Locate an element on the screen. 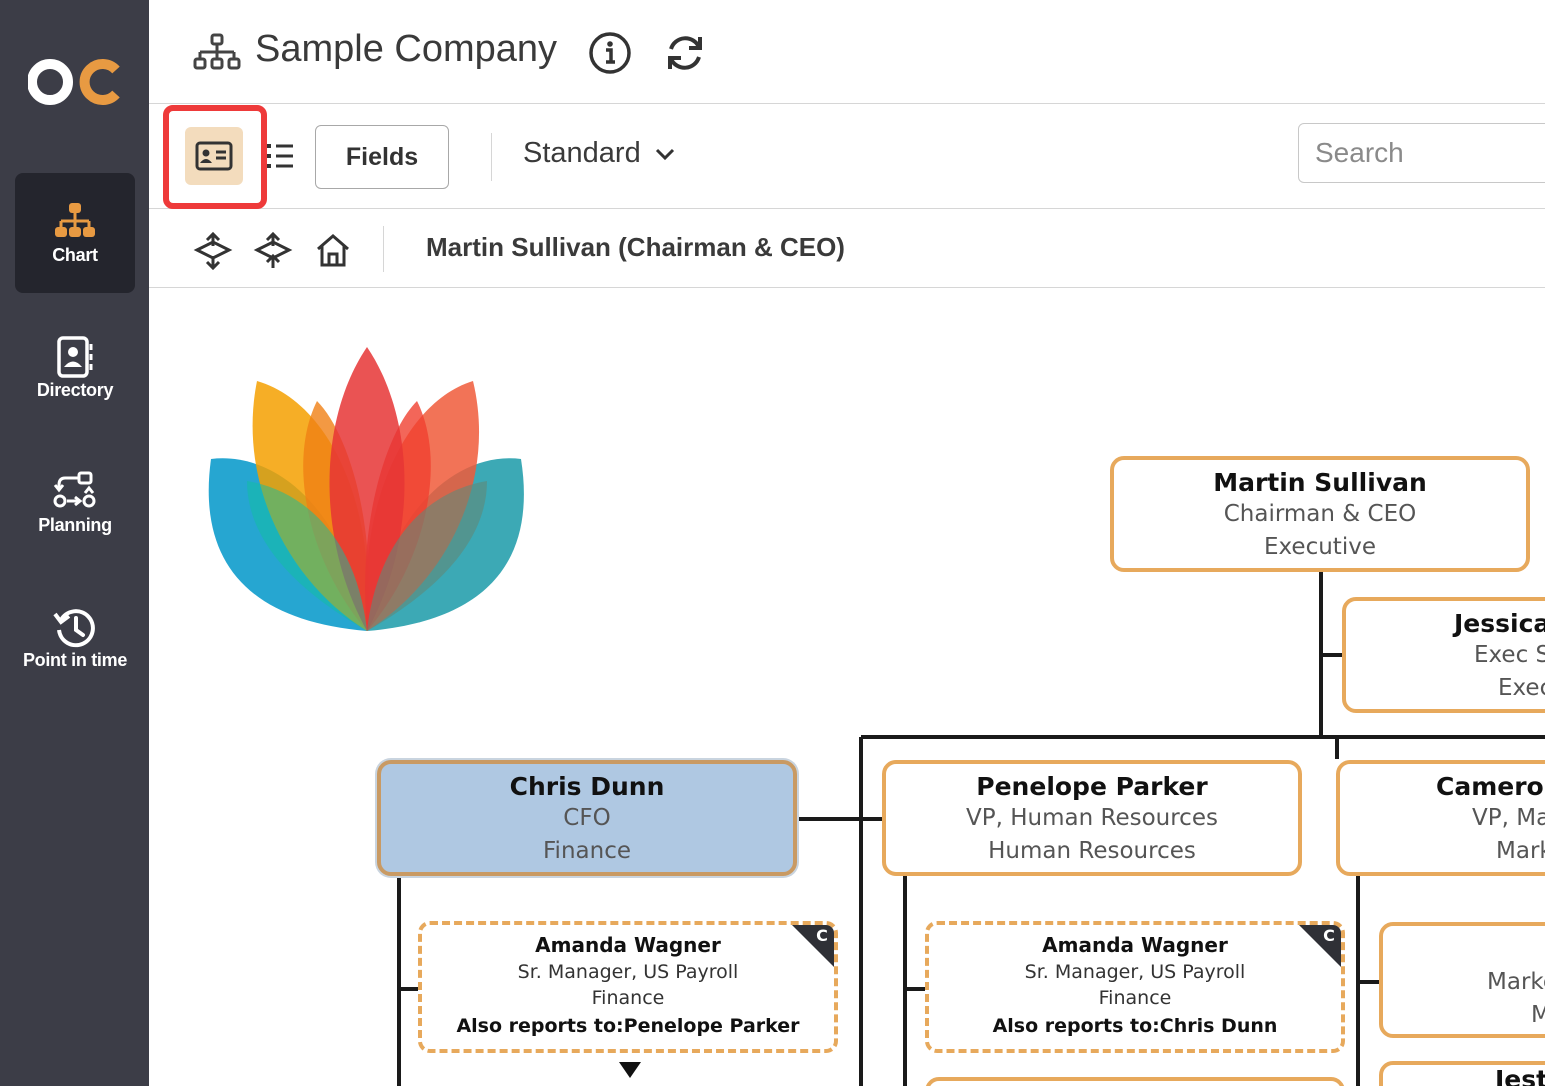 This screenshot has height=1086, width=1545. planning-flow-icon is located at coordinates (74, 489).